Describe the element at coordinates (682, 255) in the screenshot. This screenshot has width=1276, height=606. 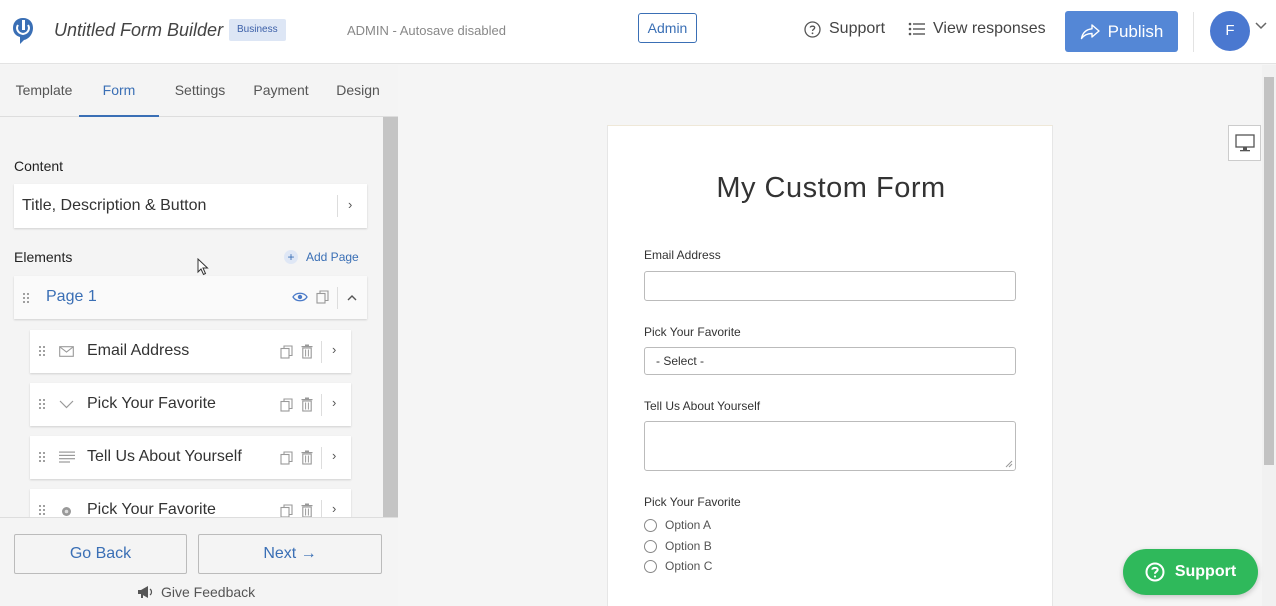
I see `email-label: Email Address` at that location.